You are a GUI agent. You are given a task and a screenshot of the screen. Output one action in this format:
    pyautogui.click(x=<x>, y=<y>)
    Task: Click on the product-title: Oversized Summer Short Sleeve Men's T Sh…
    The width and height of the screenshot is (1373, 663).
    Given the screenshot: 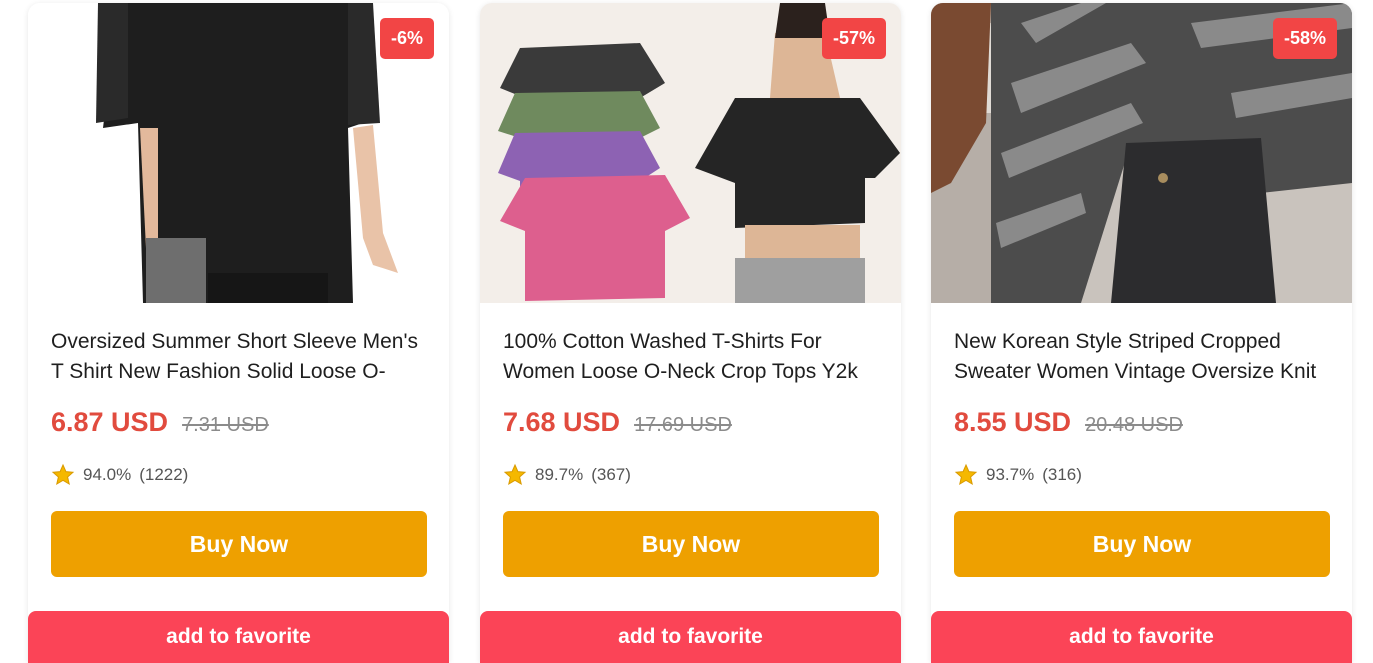 What is the action you would take?
    pyautogui.click(x=241, y=357)
    